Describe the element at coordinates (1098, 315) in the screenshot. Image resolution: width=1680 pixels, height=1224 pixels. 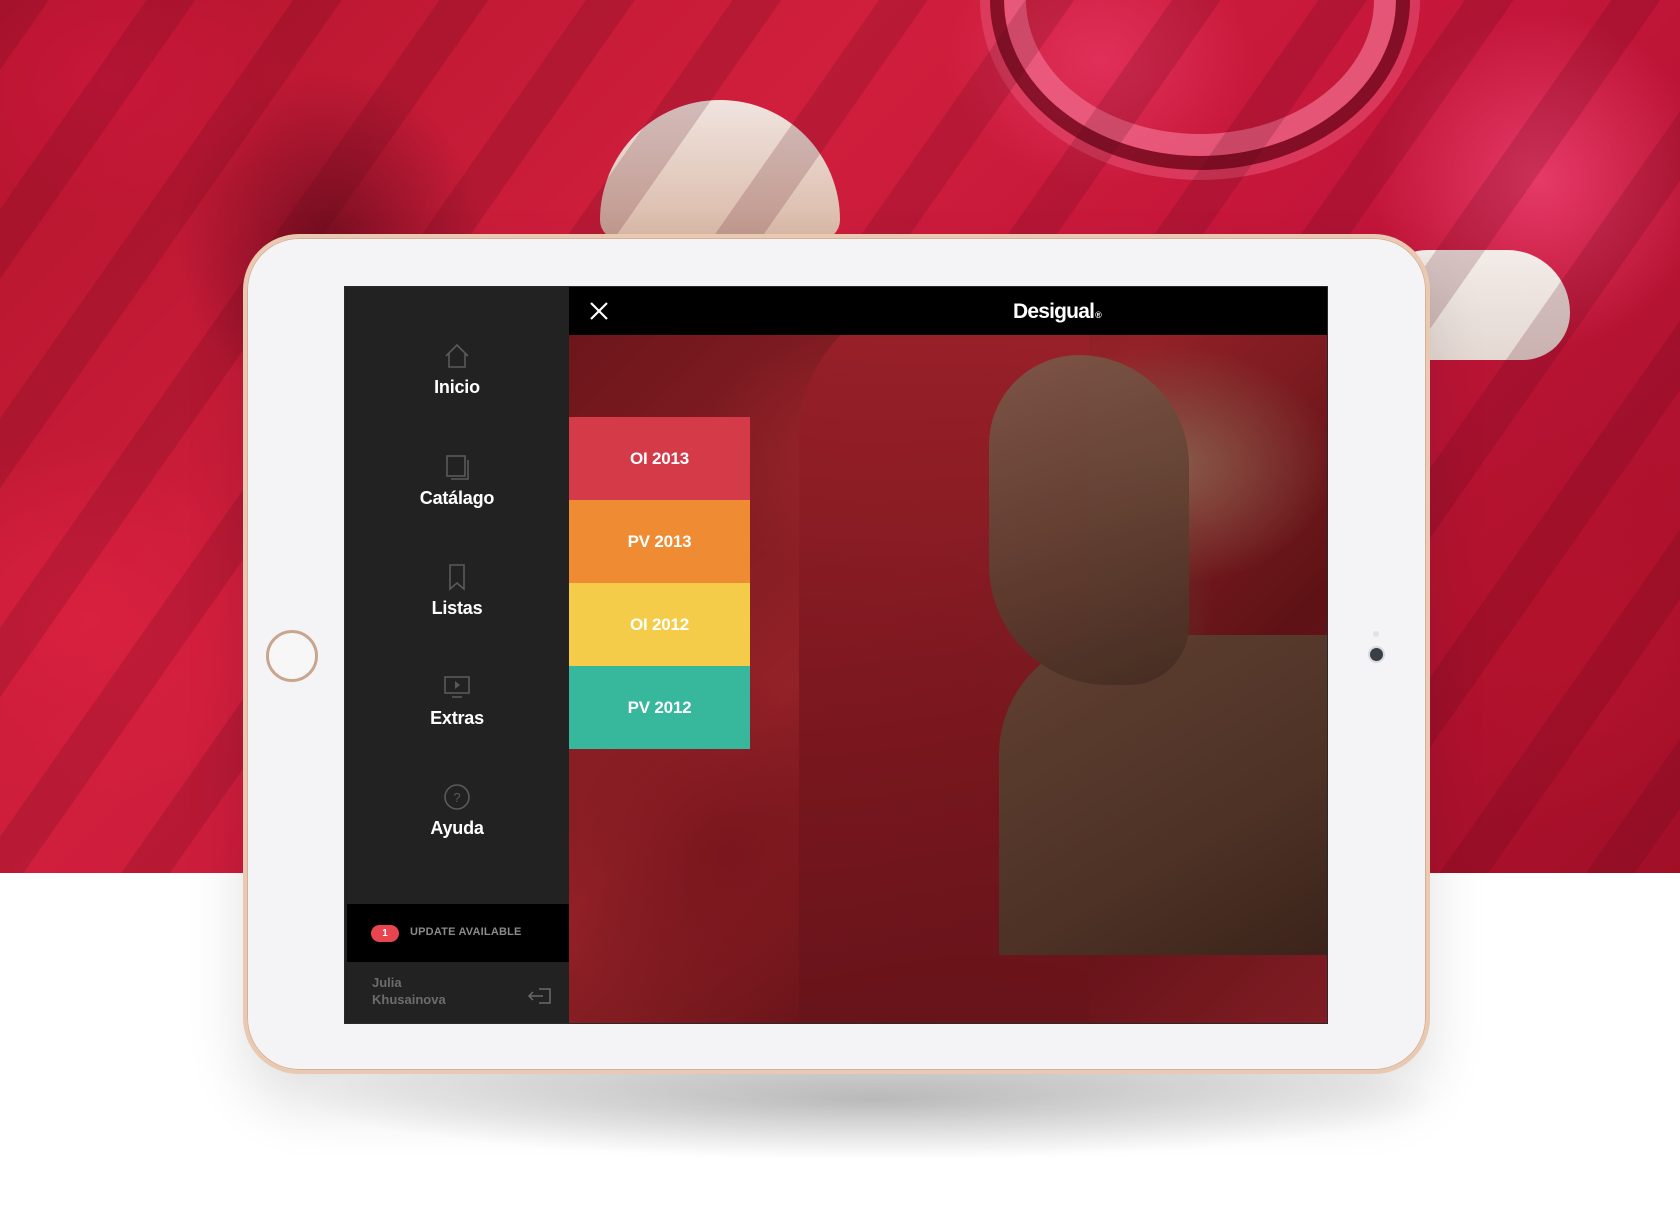
I see `brand-registered-mark: ®` at that location.